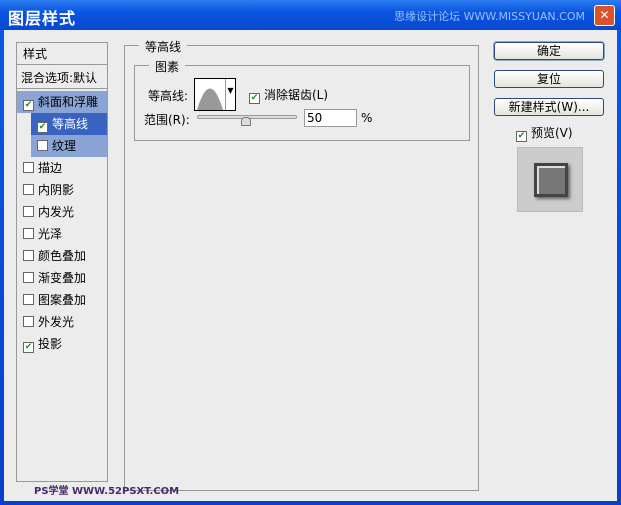  I want to click on blend-options: 混合选项:默认, so click(62, 78).